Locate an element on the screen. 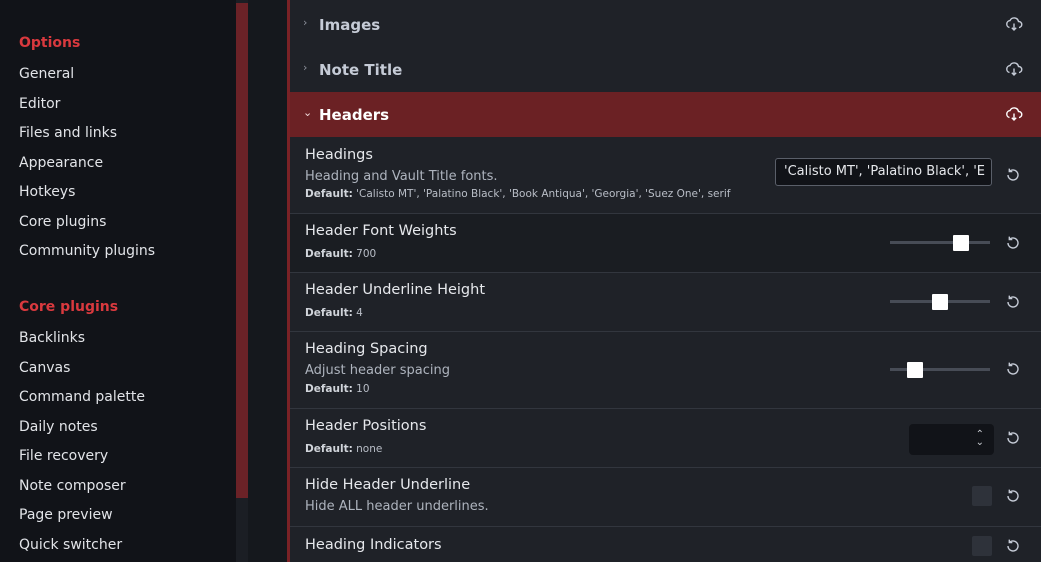 The image size is (1041, 562). setting-default: Default: 700 is located at coordinates (340, 254).